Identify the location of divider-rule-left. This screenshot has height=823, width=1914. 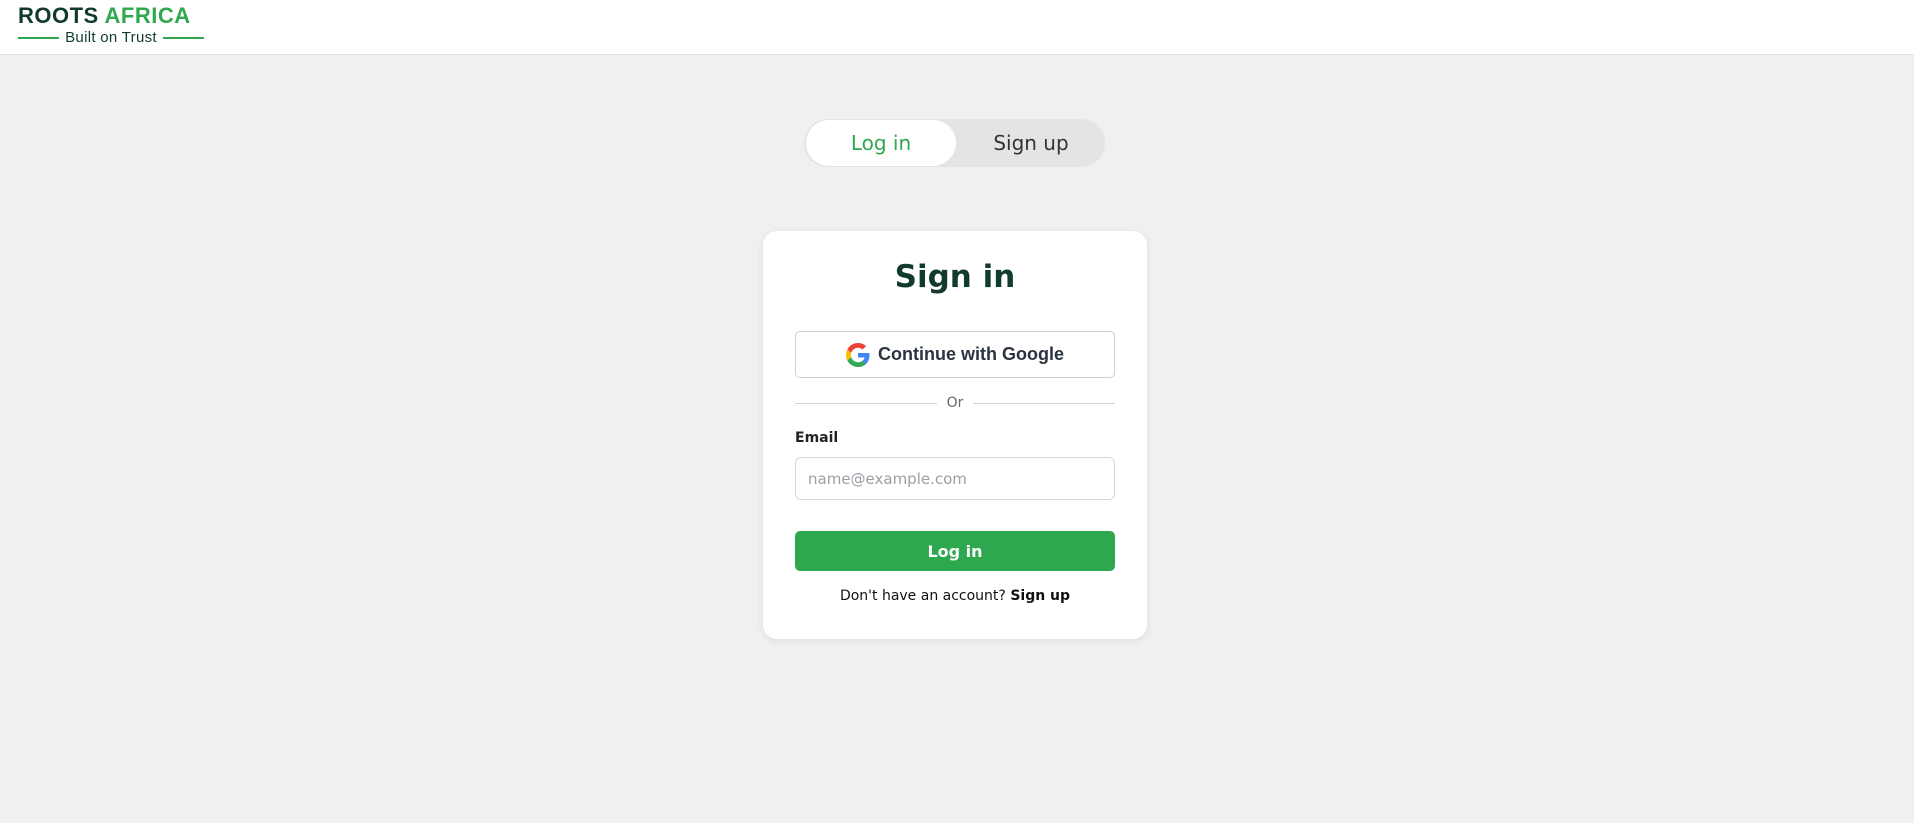
(866, 403).